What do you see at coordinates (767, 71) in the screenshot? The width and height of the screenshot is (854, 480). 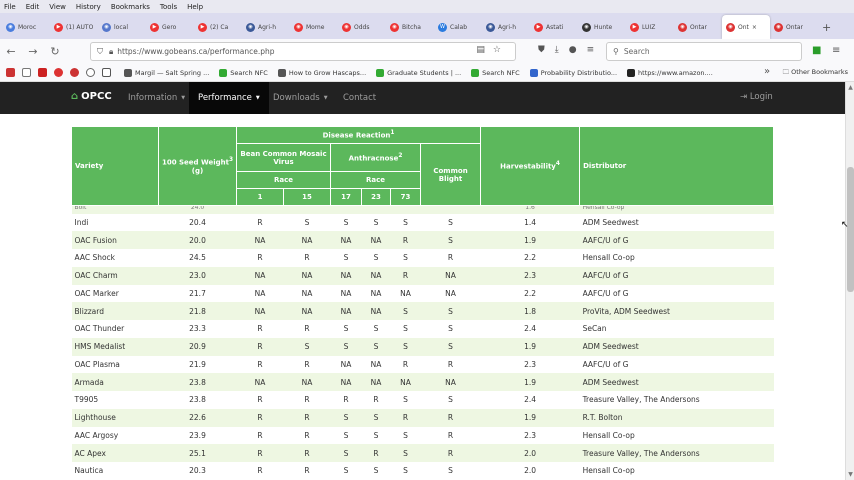 I see `bookmarks-overflow-icon: »` at bounding box center [767, 71].